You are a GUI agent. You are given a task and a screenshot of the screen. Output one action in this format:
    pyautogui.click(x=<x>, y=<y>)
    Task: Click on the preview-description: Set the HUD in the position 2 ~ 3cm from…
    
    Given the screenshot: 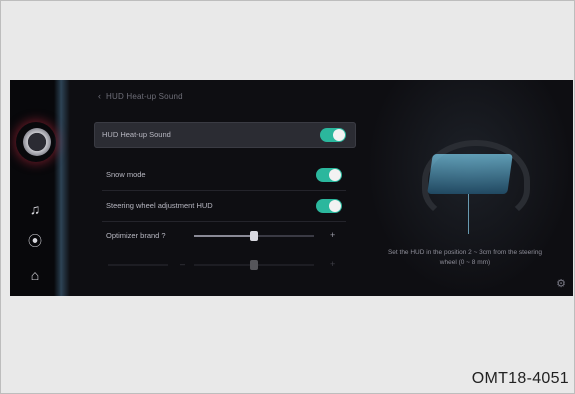 What is the action you would take?
    pyautogui.click(x=465, y=257)
    